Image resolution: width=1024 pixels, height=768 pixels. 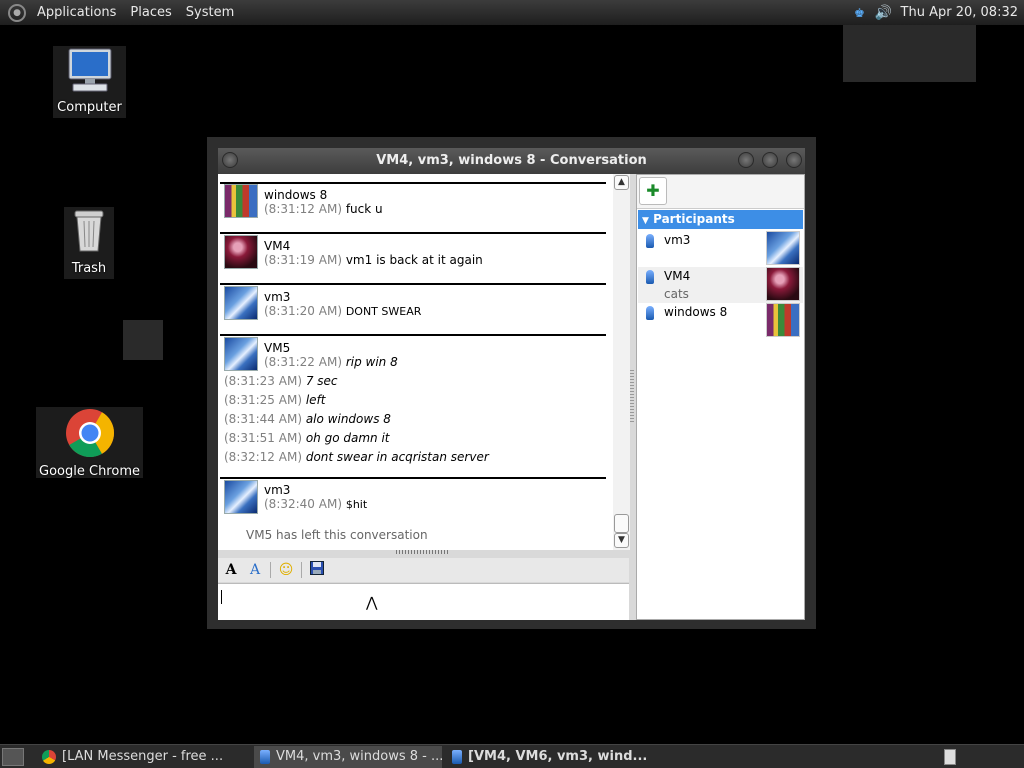 I want to click on window-titlebar: VM4, vm3, windows 8 - Conversation, so click(x=511, y=161).